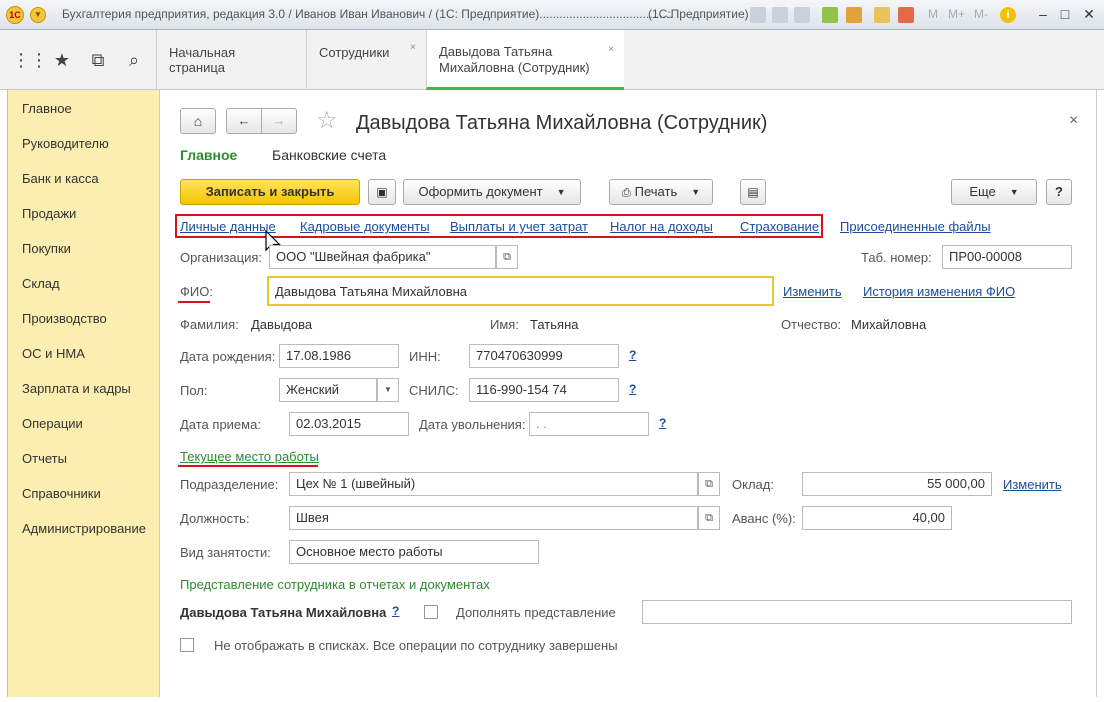  I want to click on sidebar-item-operations: Операции, so click(52, 423).